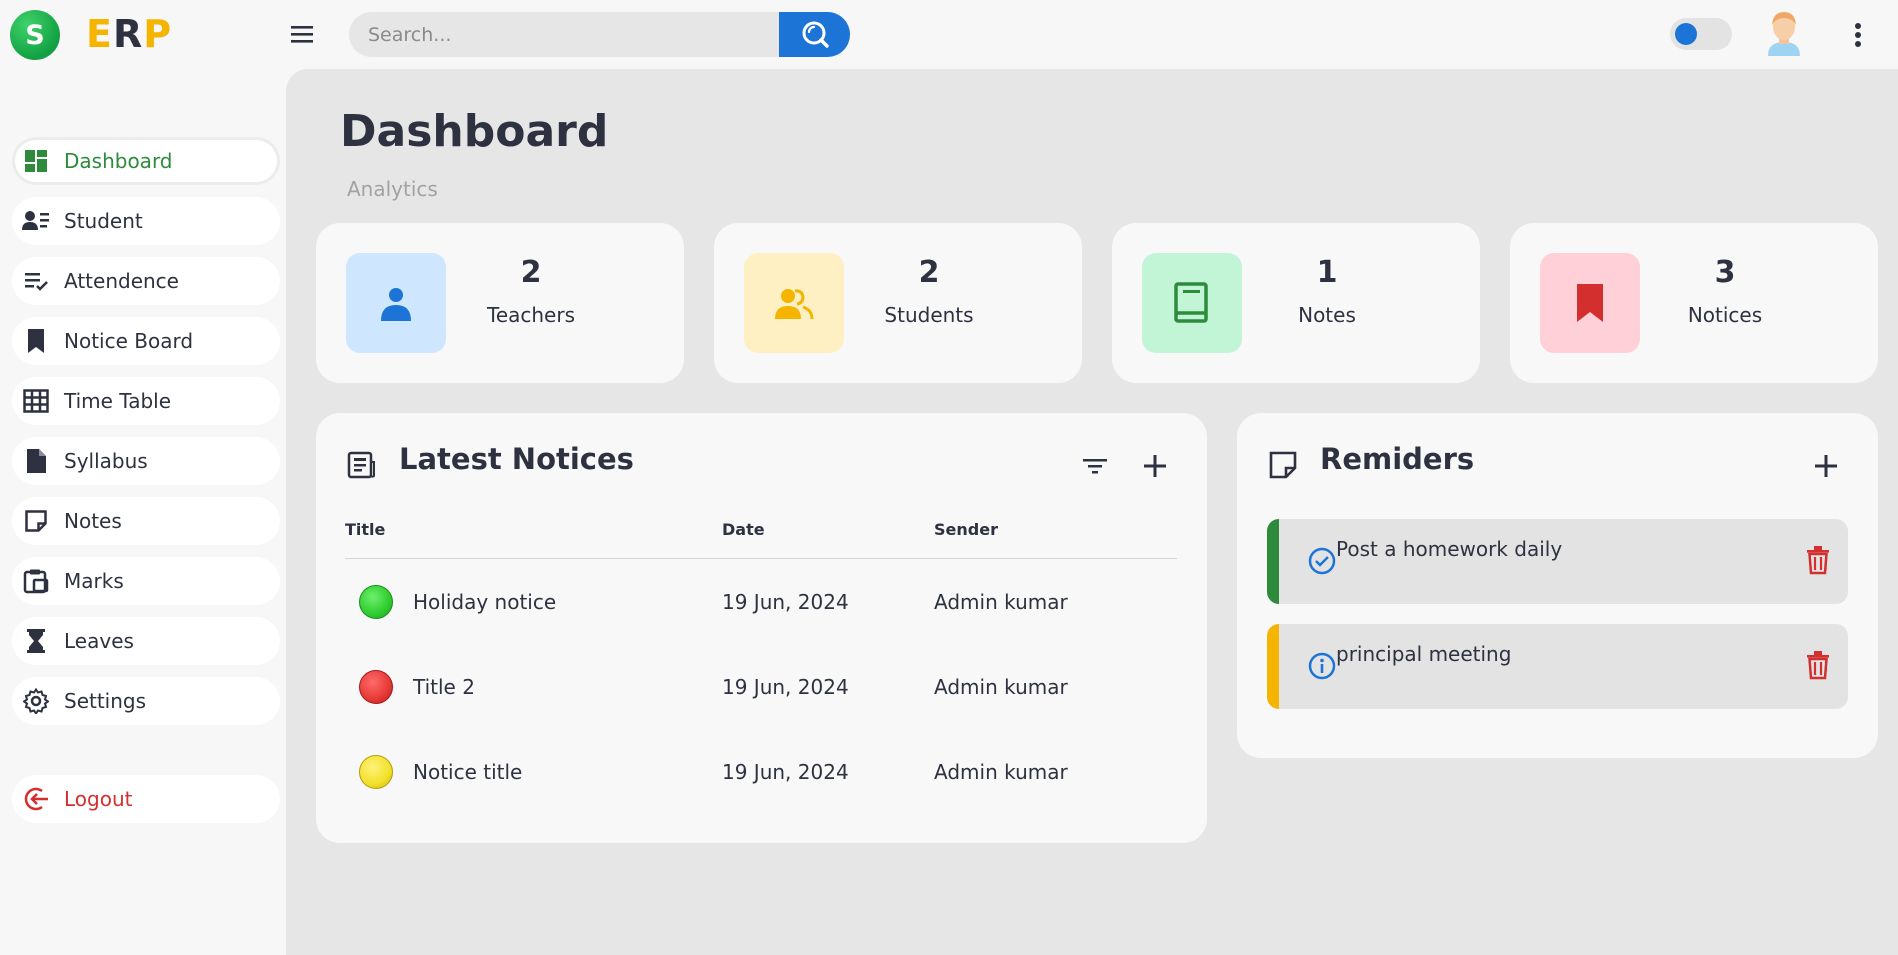  Describe the element at coordinates (794, 303) in the screenshot. I see `group-icon` at that location.